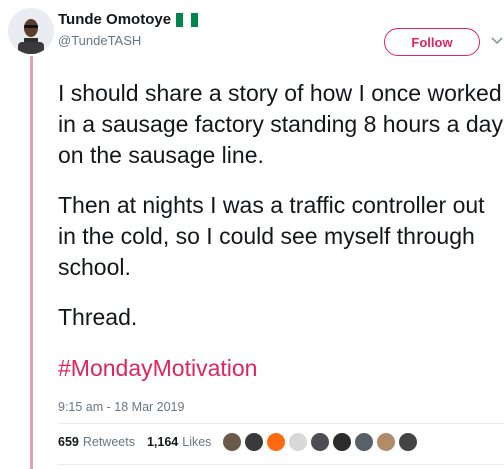 This screenshot has width=504, height=469. What do you see at coordinates (162, 442) in the screenshot?
I see `likes-count: 1,164` at bounding box center [162, 442].